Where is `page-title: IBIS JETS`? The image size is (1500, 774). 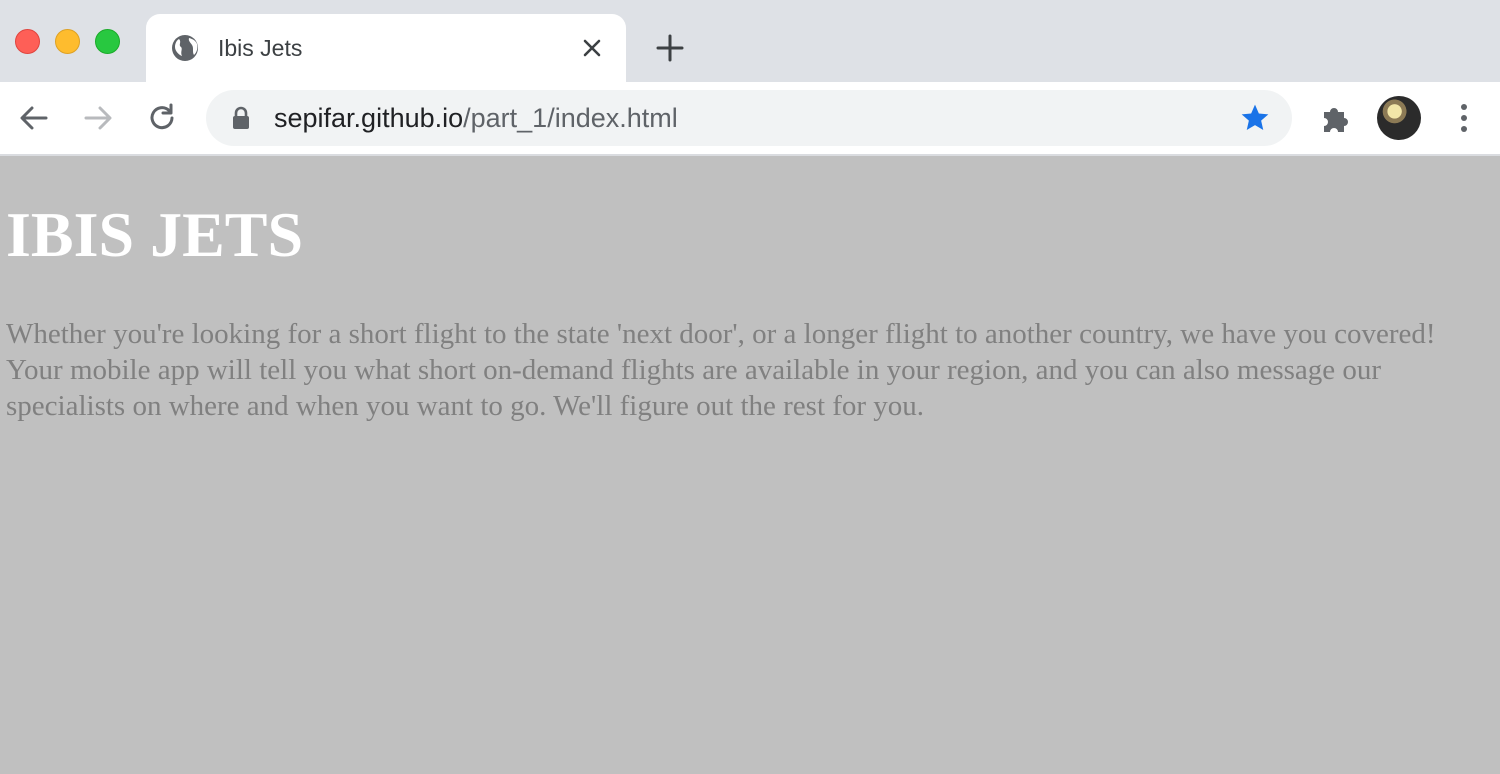 page-title: IBIS JETS is located at coordinates (155, 234).